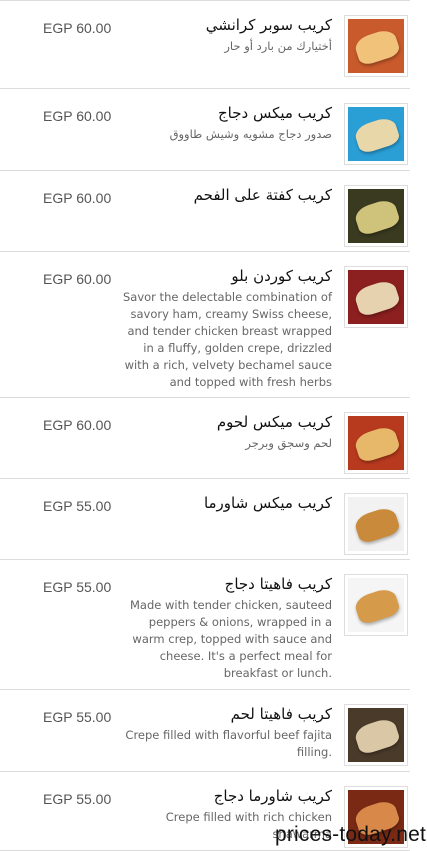 This screenshot has height=851, width=427. I want to click on item-title: كريب فاهيتا لحم, so click(224, 714).